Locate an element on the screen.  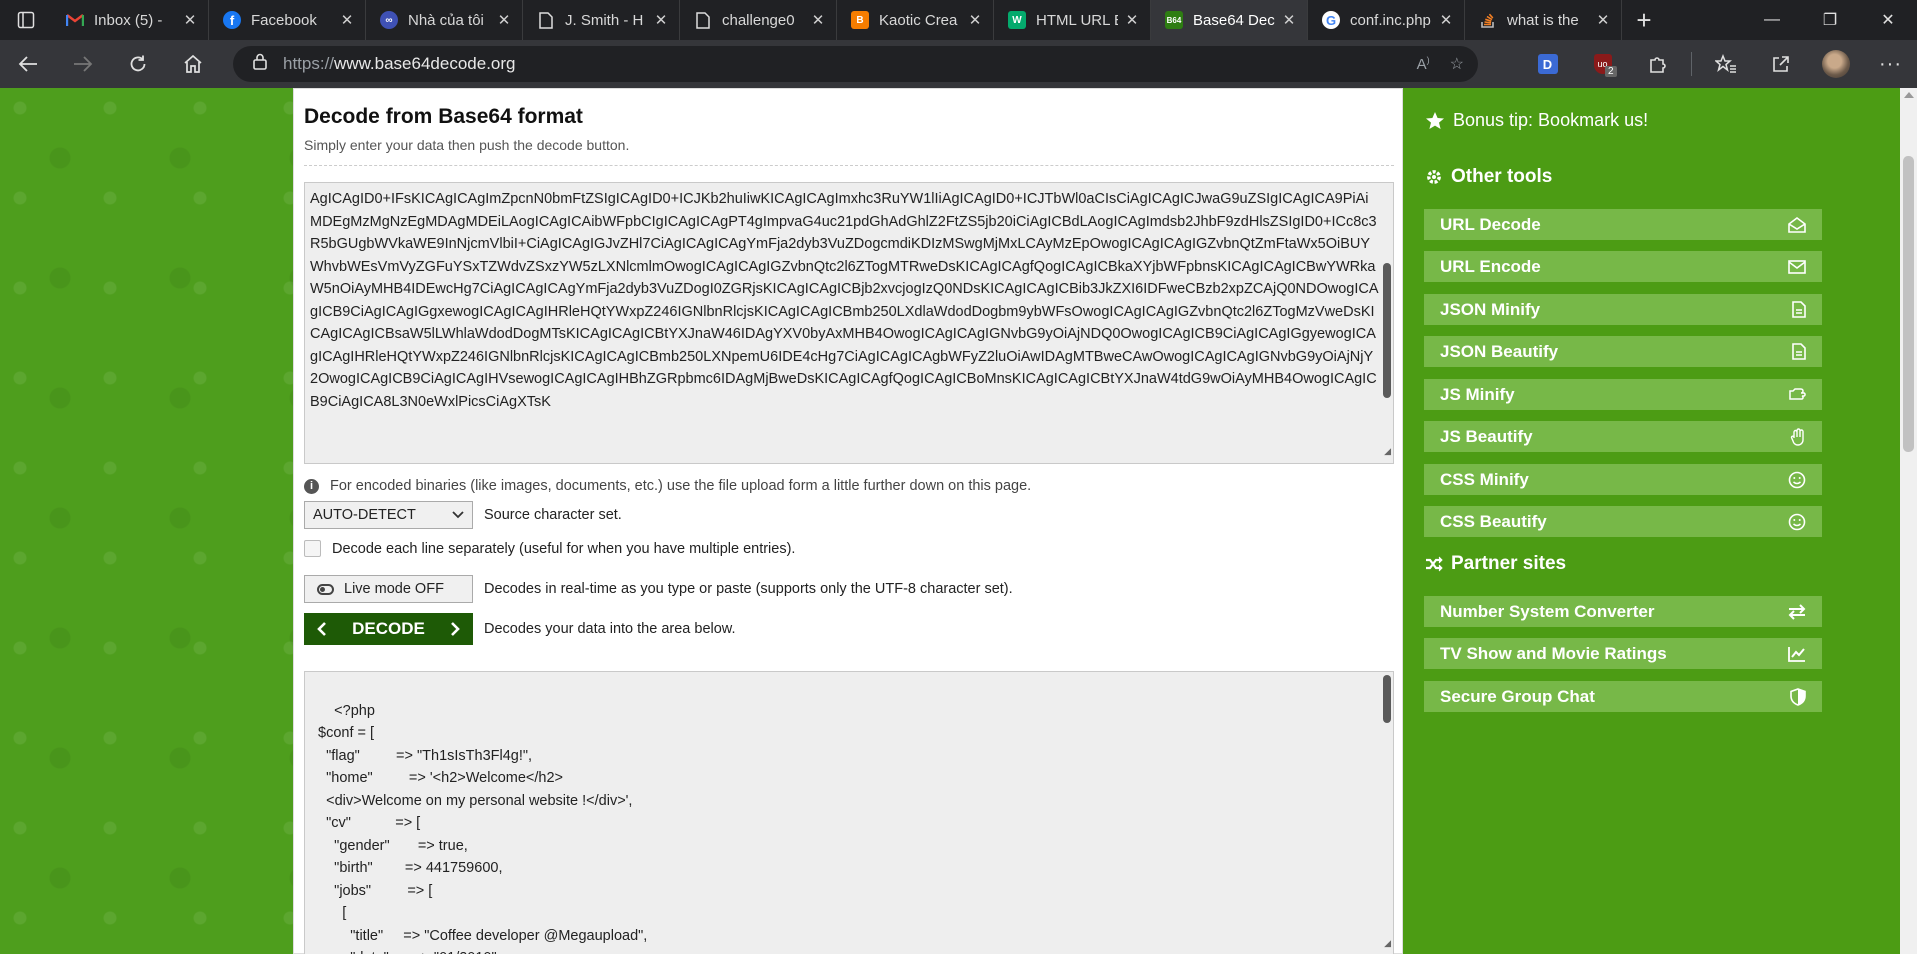
tab-title: J. Smith - H is located at coordinates (604, 20).